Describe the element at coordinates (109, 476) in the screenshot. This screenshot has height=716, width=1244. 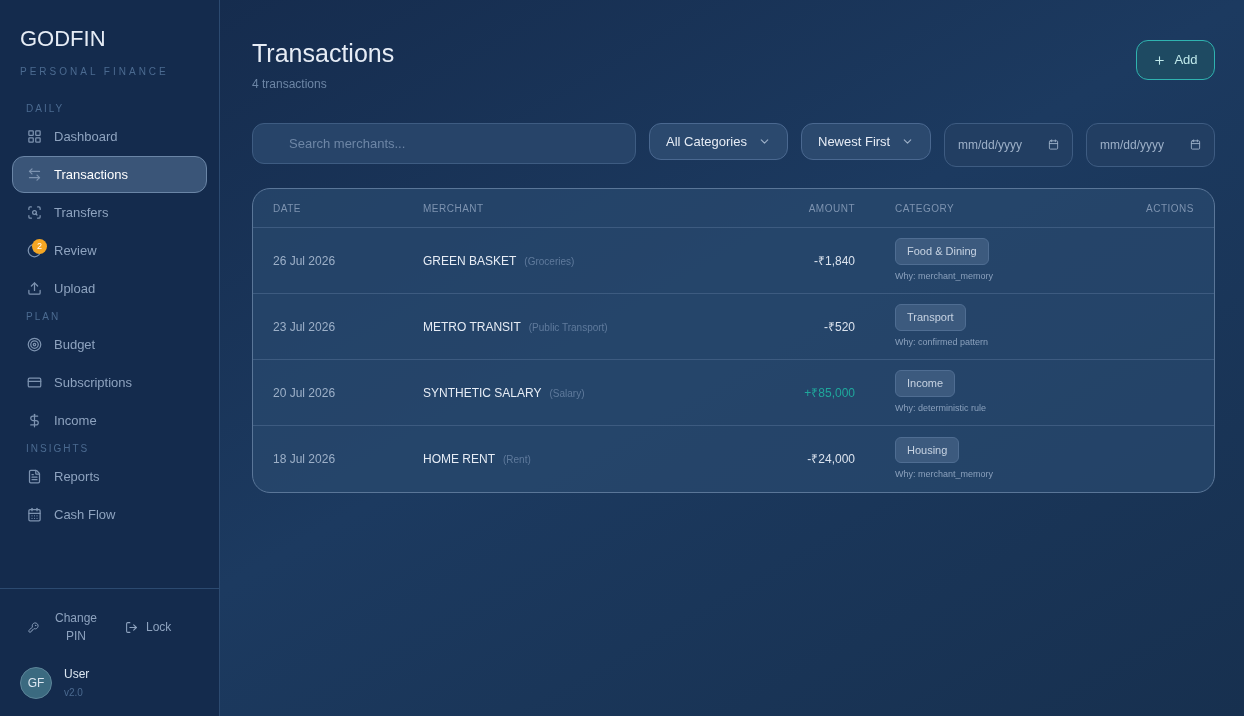
I see `nav-item: Reports` at that location.